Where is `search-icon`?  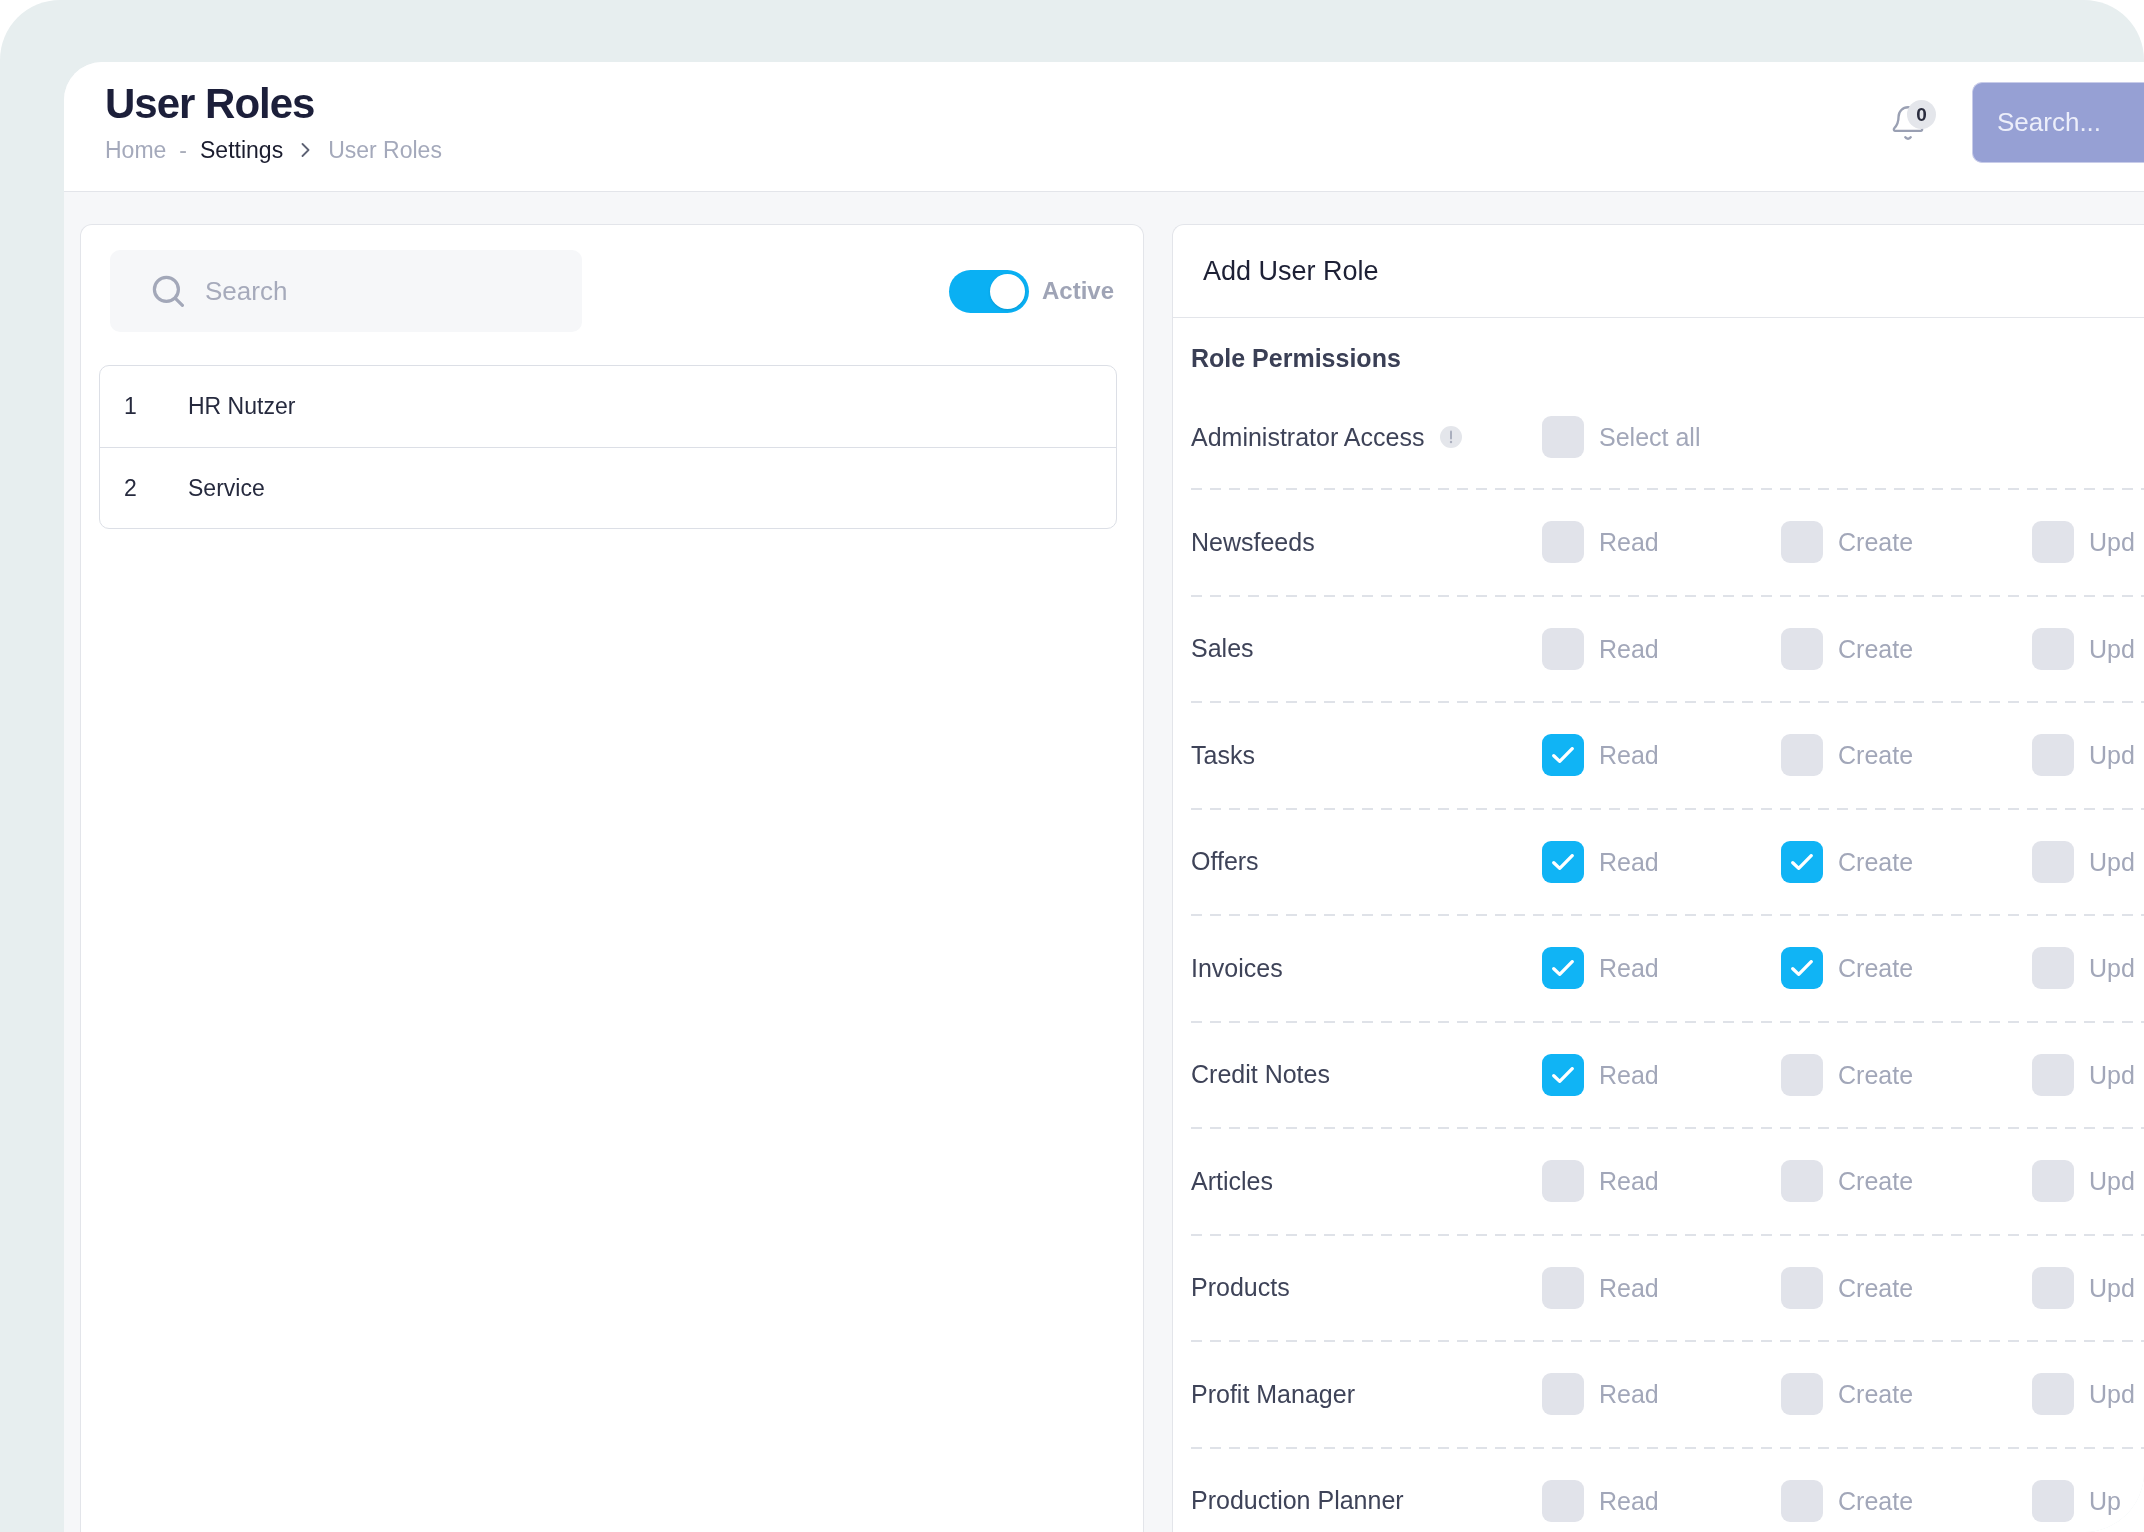 search-icon is located at coordinates (168, 291).